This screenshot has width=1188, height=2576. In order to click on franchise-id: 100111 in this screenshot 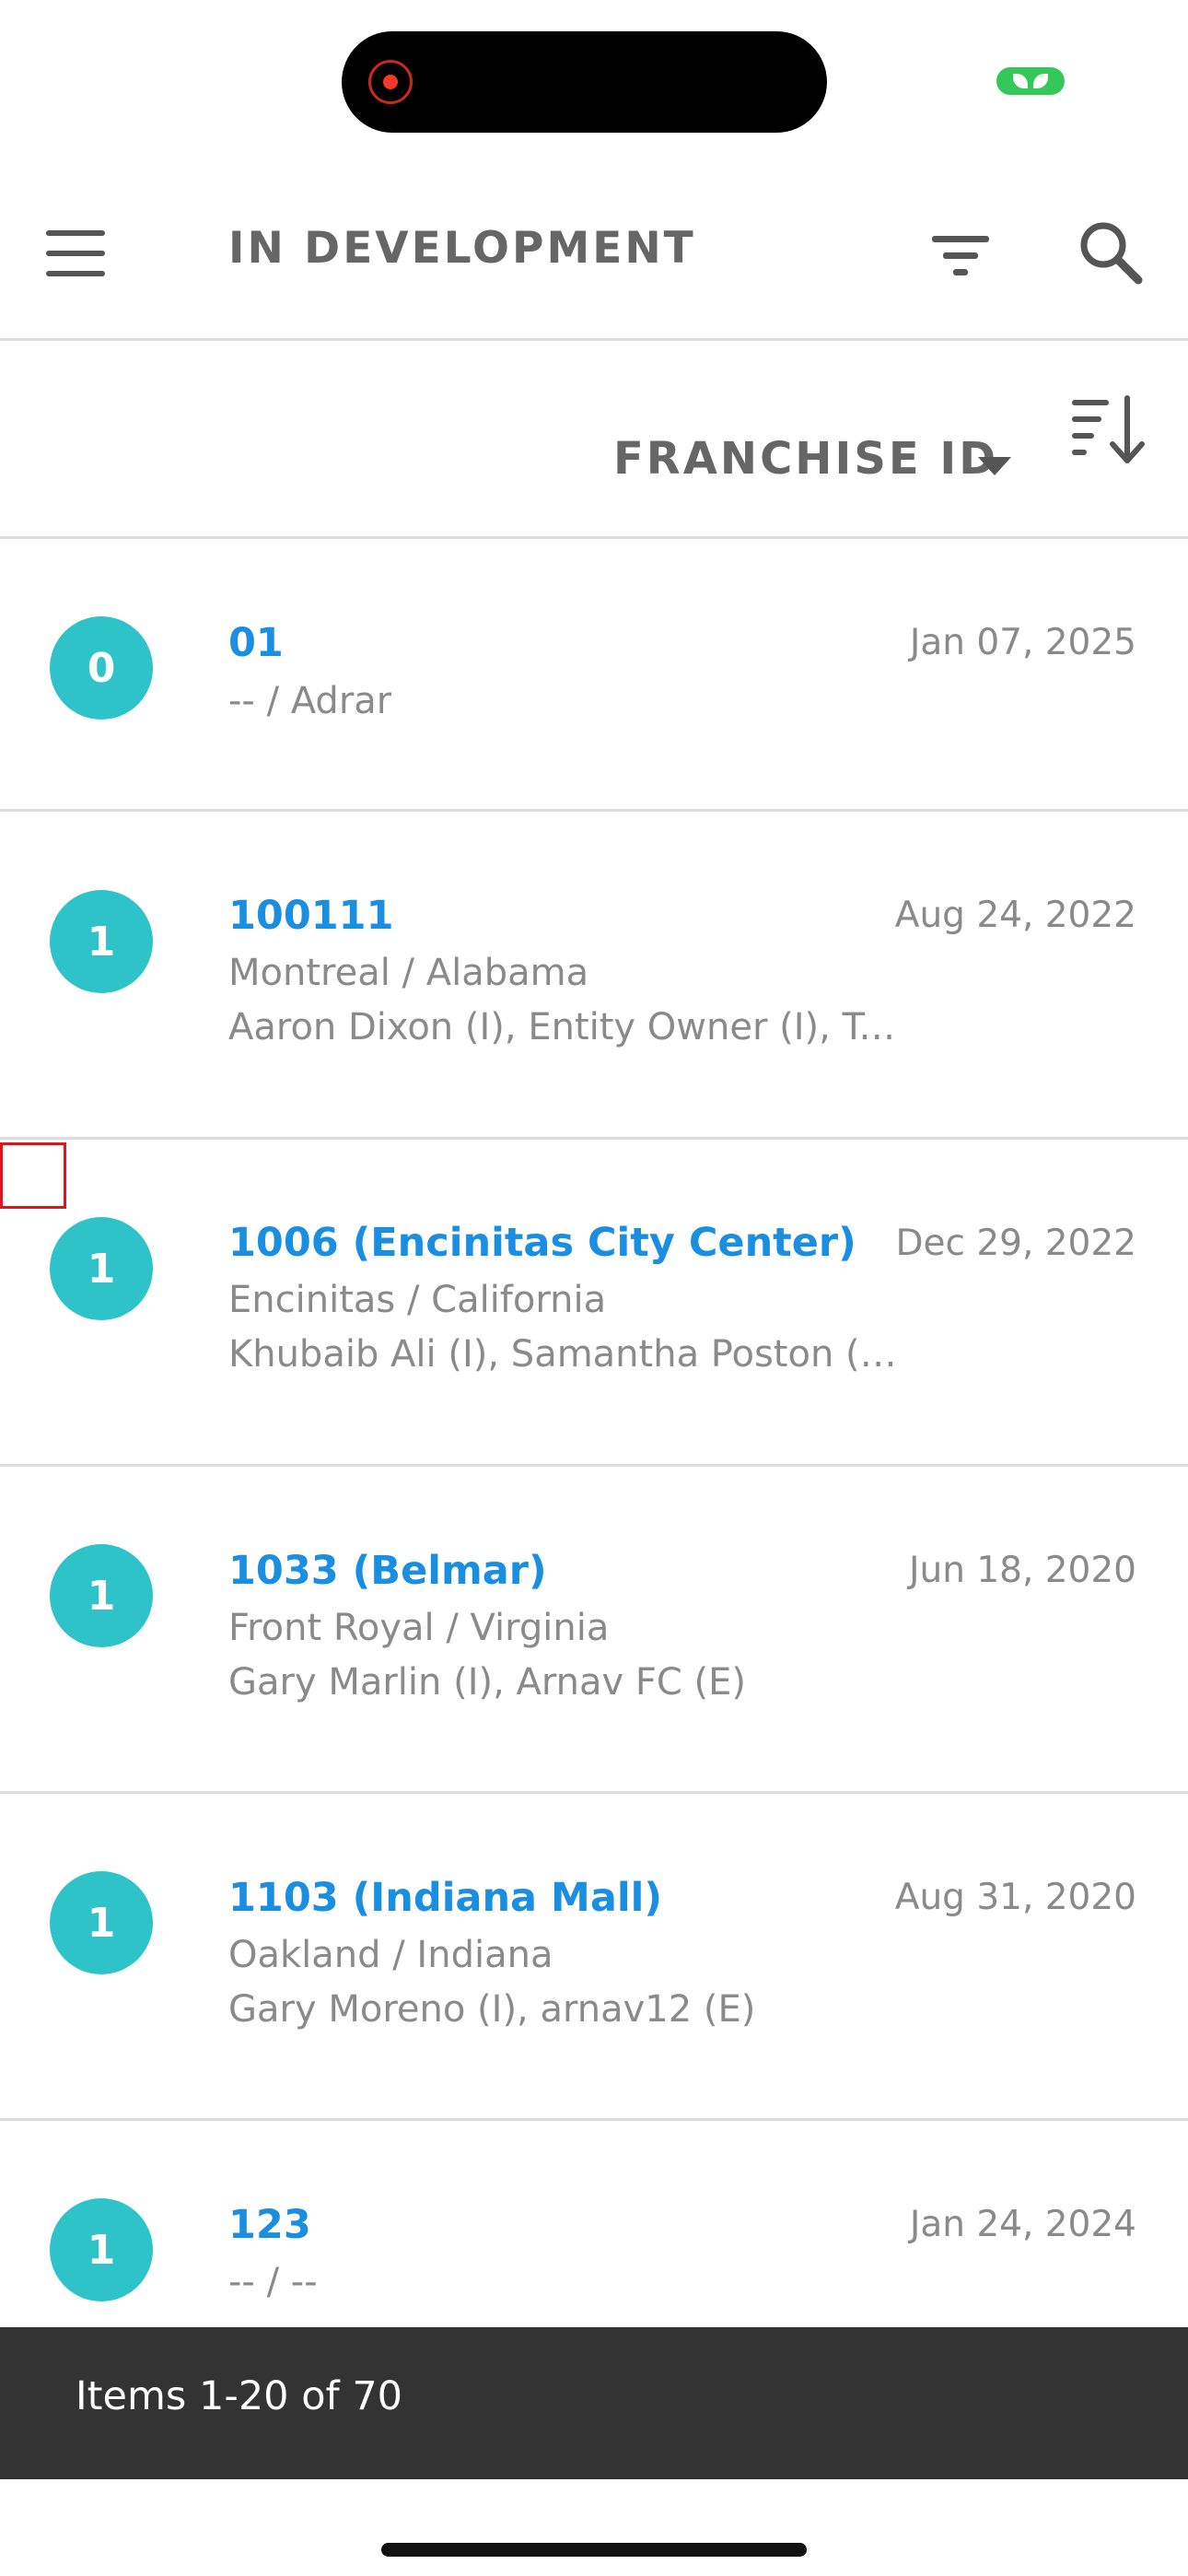, I will do `click(311, 916)`.